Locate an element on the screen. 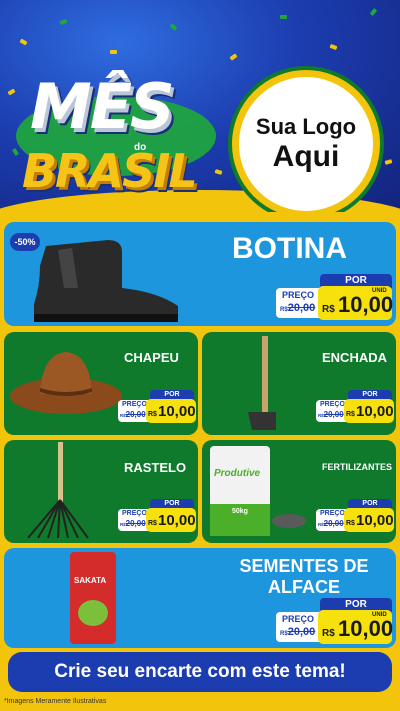 The image size is (400, 711). hat-image is located at coordinates (66, 383).